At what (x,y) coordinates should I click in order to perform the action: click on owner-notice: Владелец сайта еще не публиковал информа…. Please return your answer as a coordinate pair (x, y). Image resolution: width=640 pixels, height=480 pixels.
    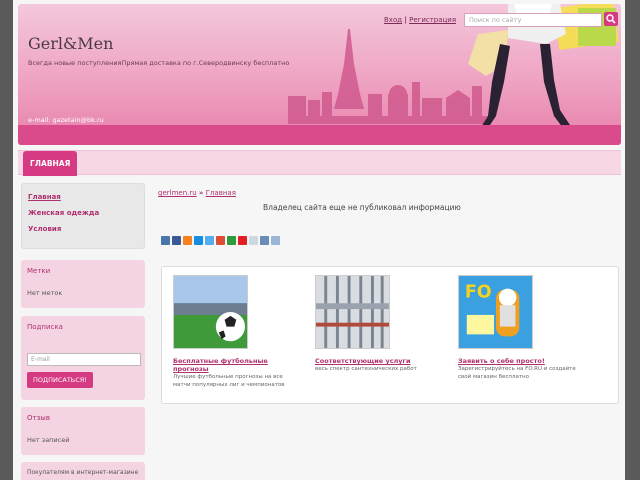
    Looking at the image, I should click on (362, 207).